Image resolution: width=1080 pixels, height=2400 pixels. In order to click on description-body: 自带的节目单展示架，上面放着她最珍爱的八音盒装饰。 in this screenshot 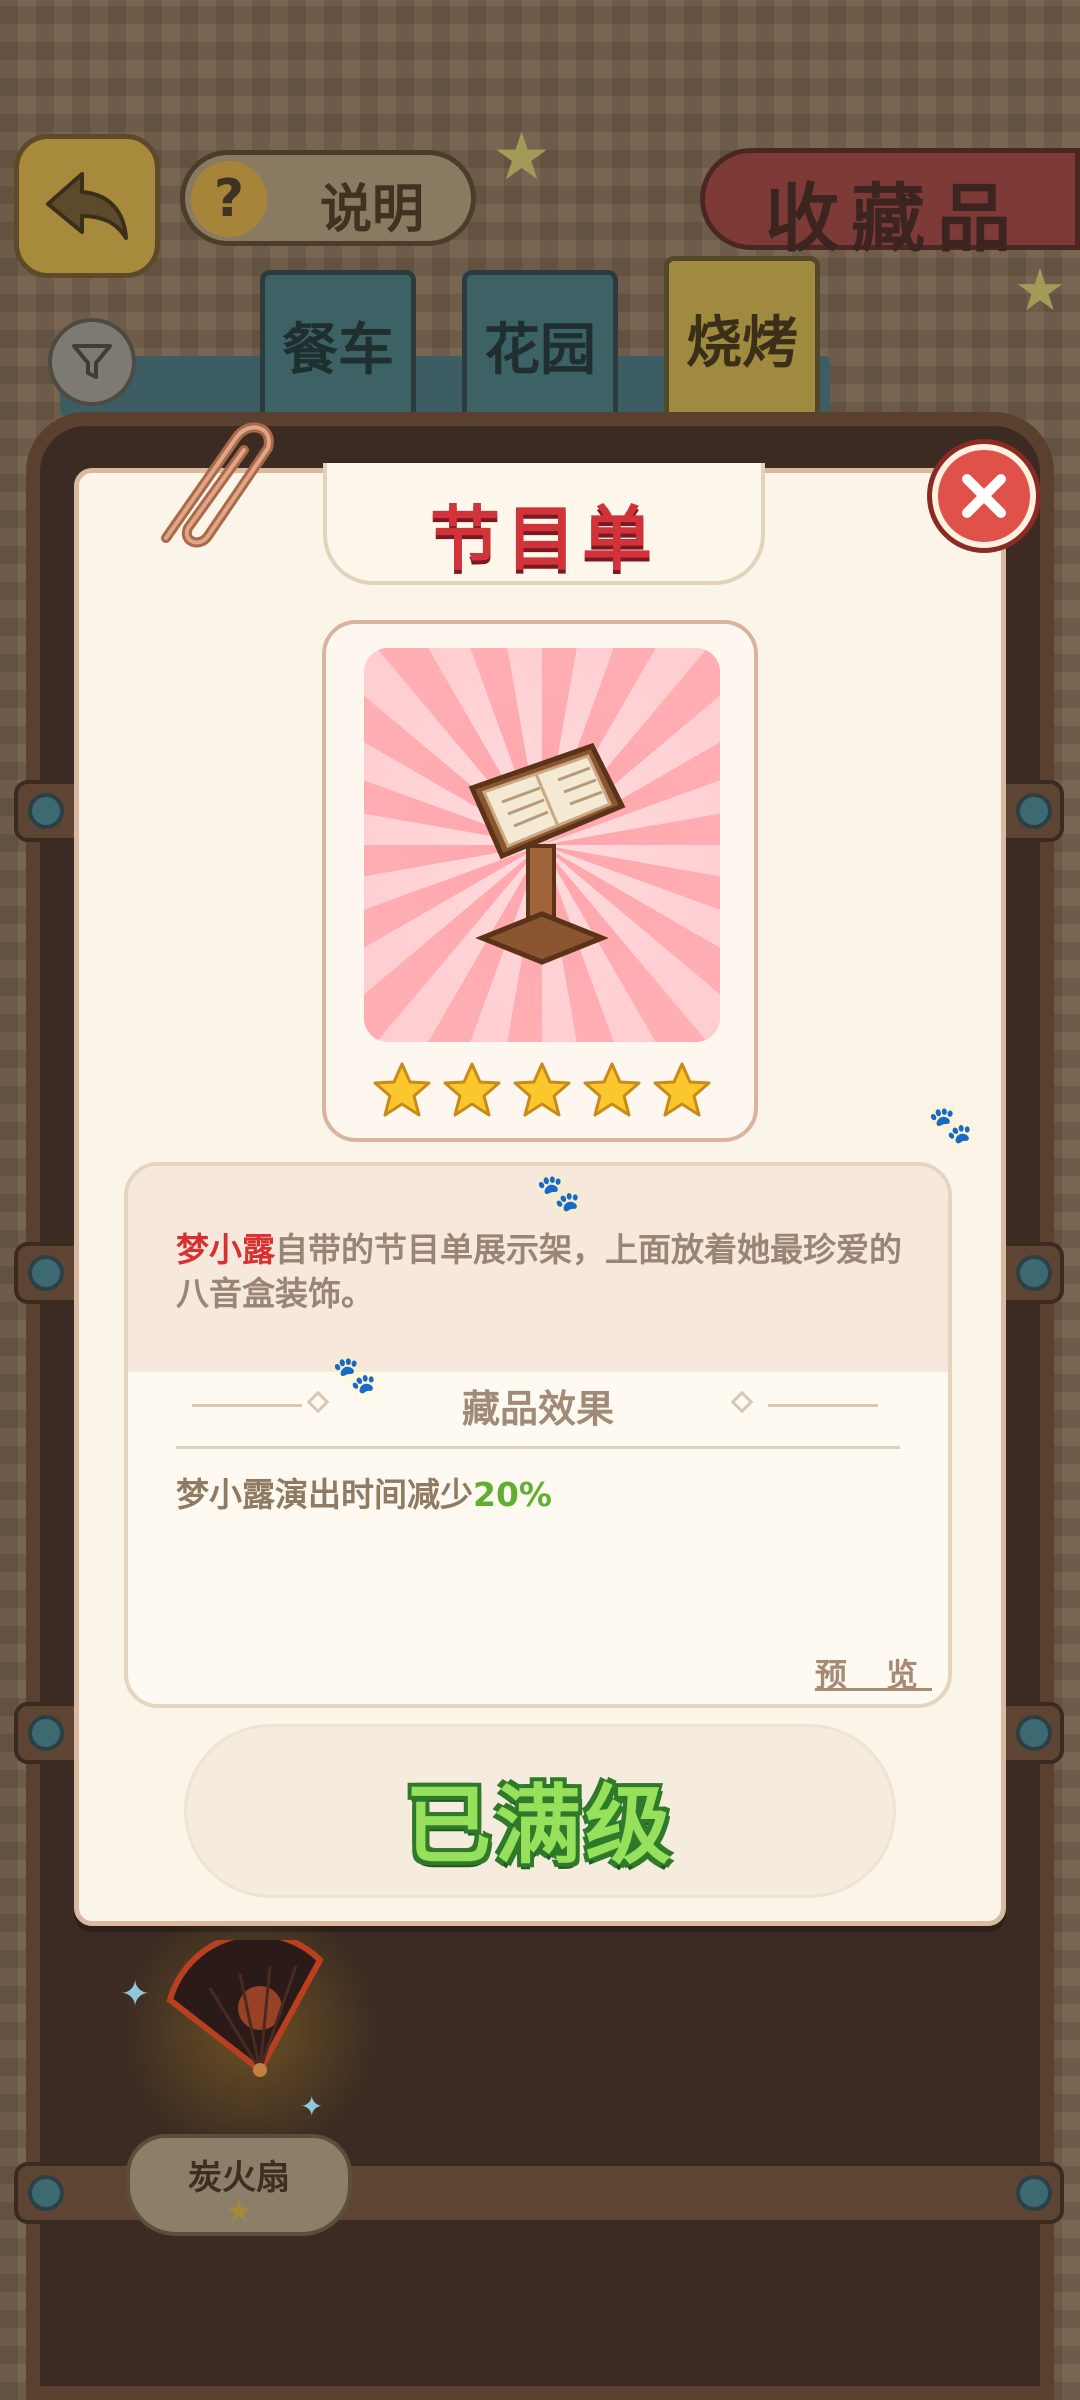, I will do `click(539, 1271)`.